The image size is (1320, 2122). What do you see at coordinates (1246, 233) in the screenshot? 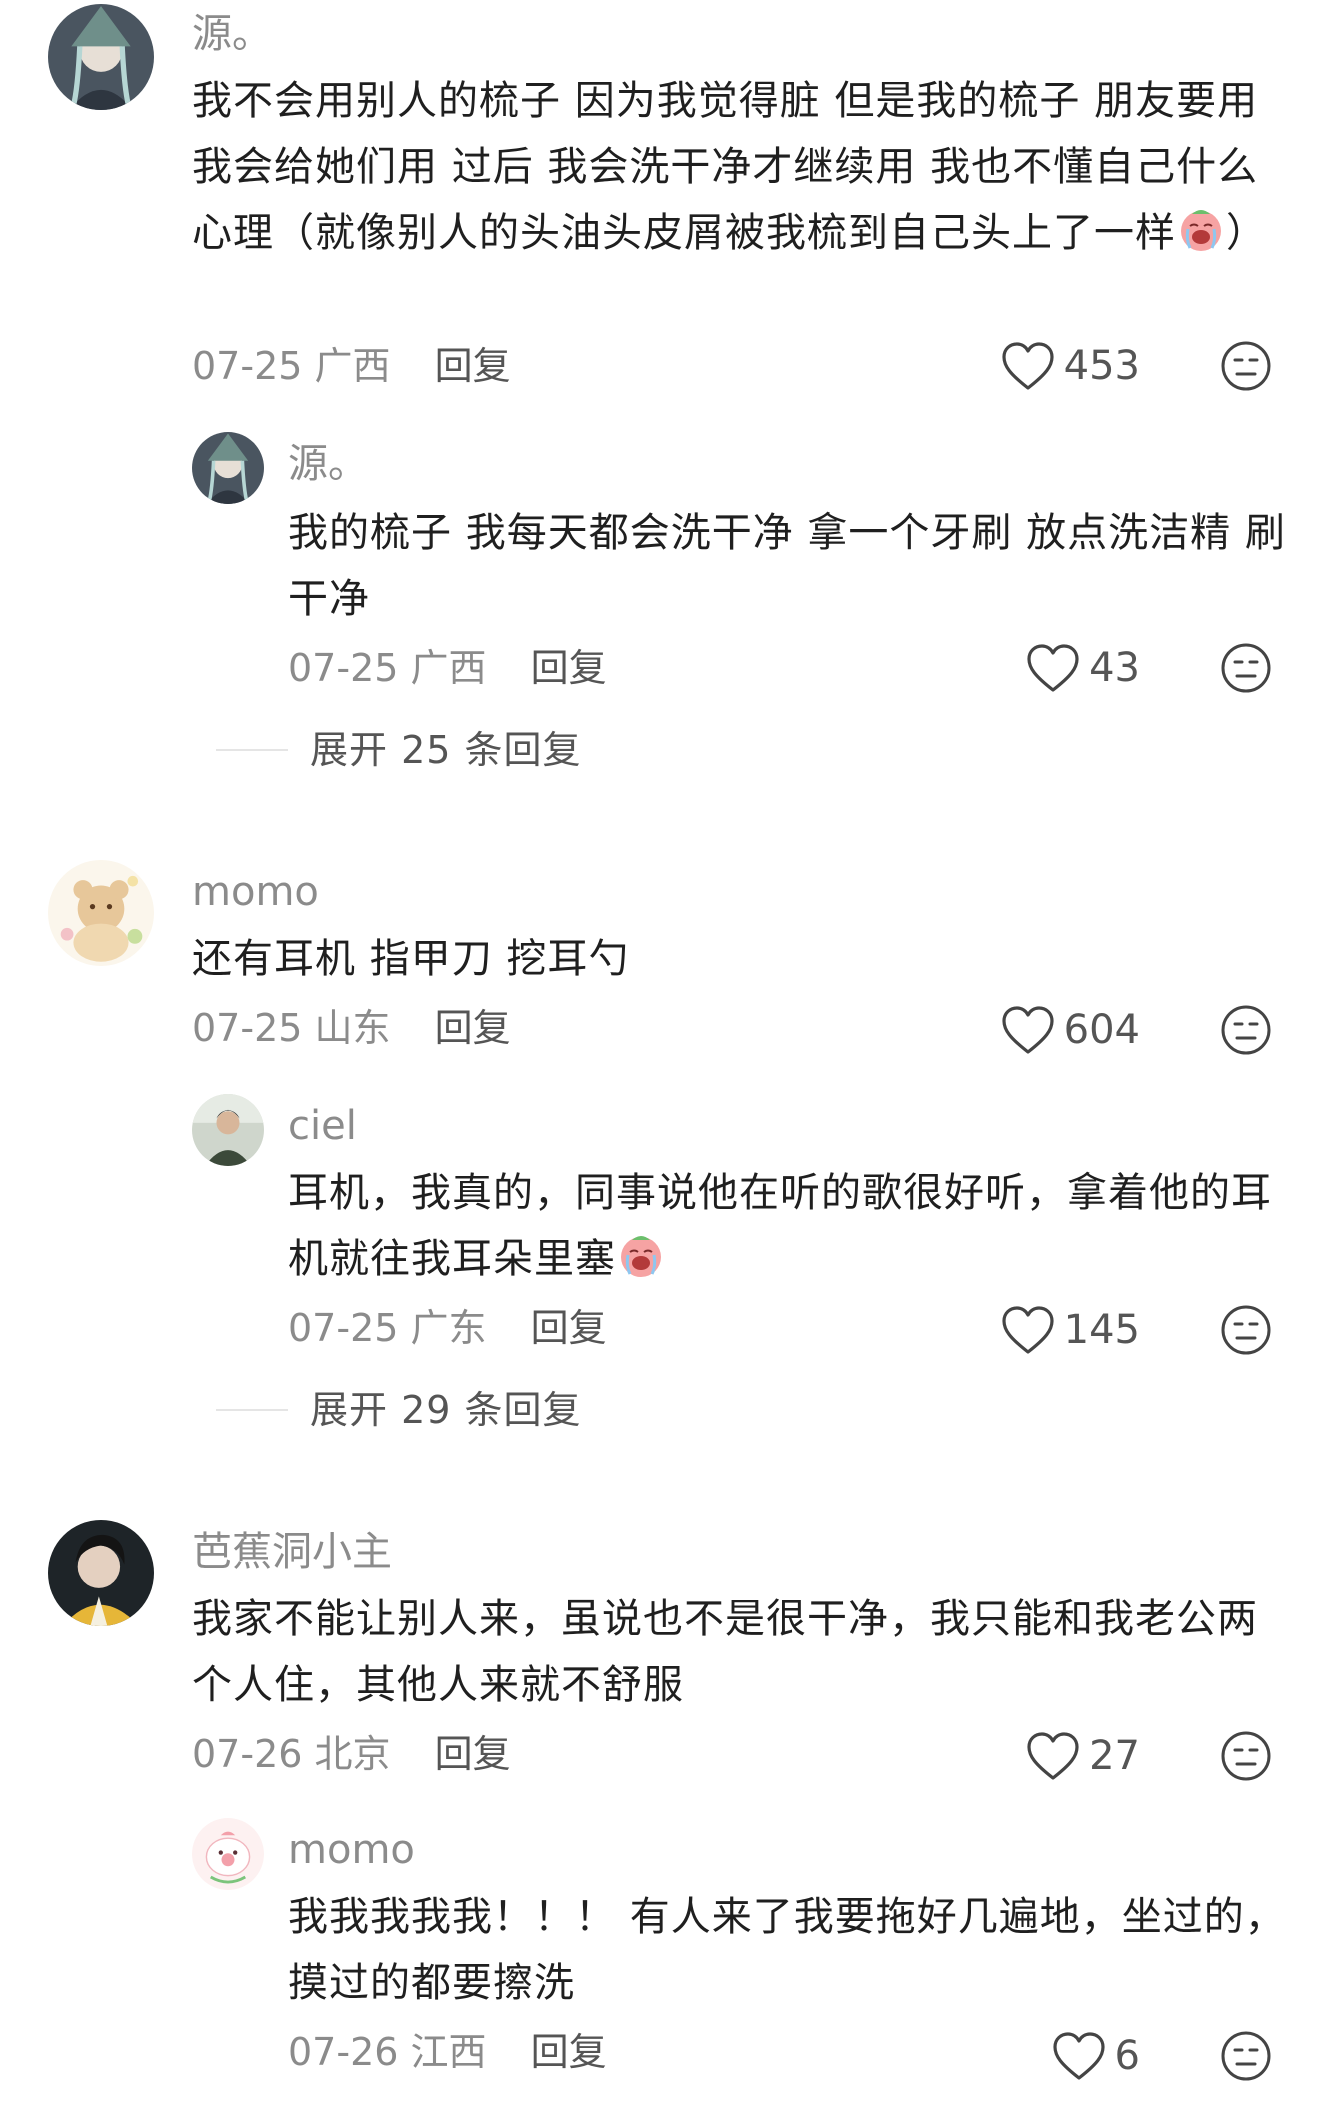
I see `comment-text-tail: ）` at bounding box center [1246, 233].